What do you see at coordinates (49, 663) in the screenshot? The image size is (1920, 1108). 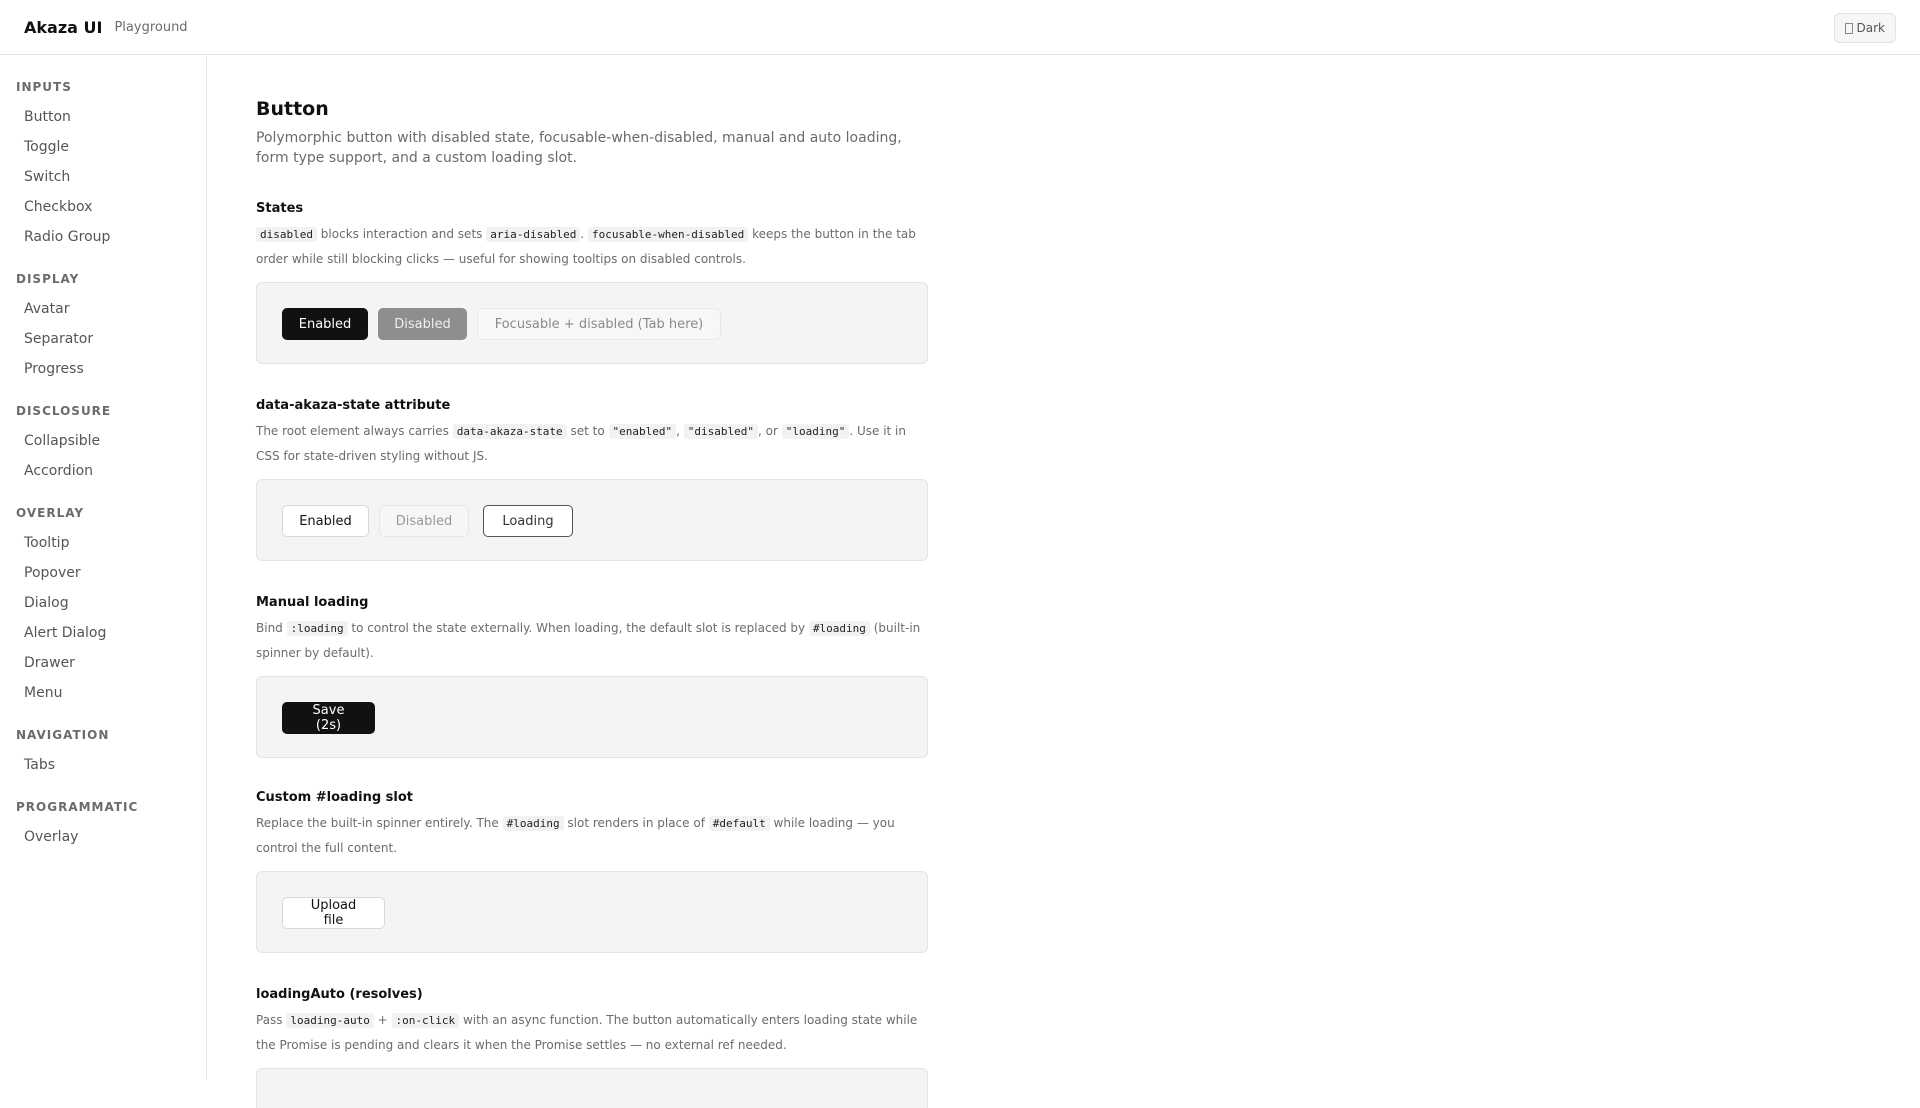 I see `sidebar-item-drawer: Drawer` at bounding box center [49, 663].